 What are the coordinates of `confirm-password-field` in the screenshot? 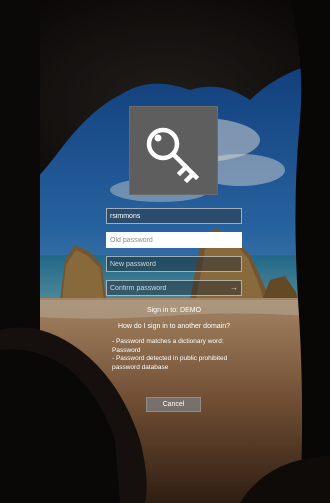 It's located at (174, 288).